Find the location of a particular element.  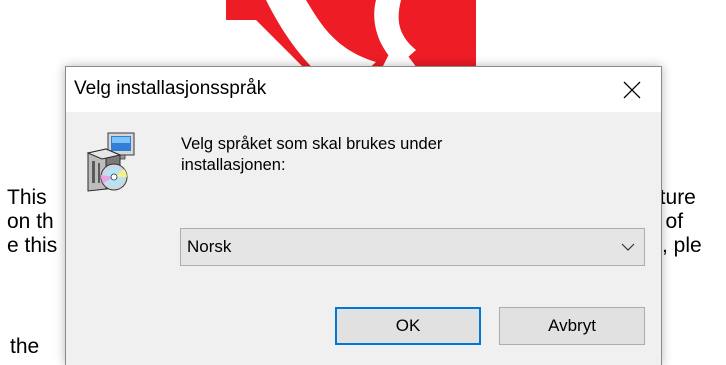

dialog-titlebar: Velg installasjonsspråk is located at coordinates (363, 89).